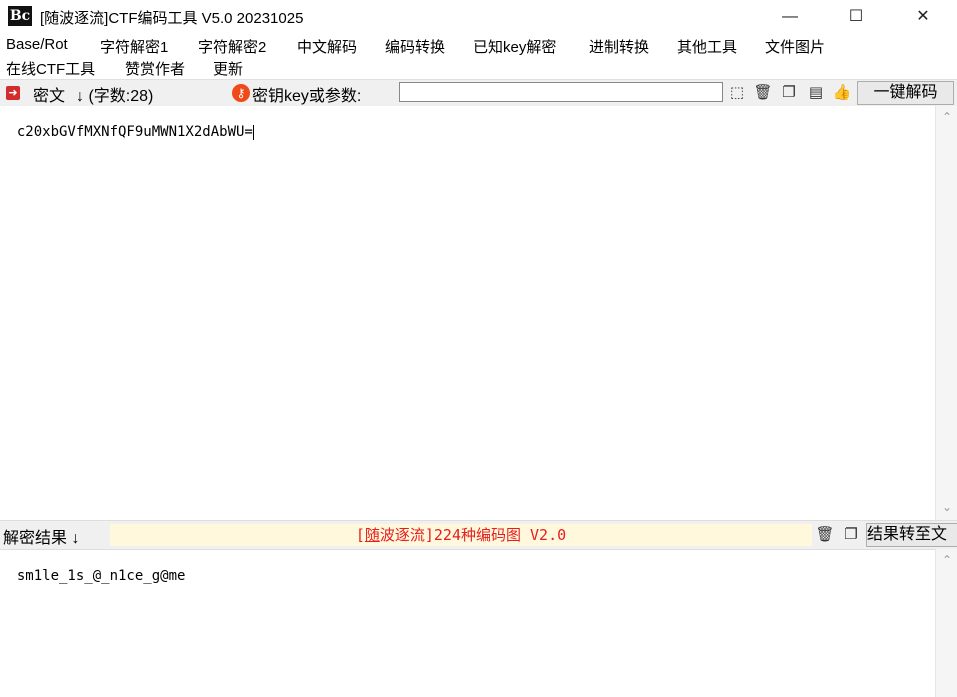  Describe the element at coordinates (415, 46) in the screenshot. I see `menu-encoding-convert: 编码转换` at that location.